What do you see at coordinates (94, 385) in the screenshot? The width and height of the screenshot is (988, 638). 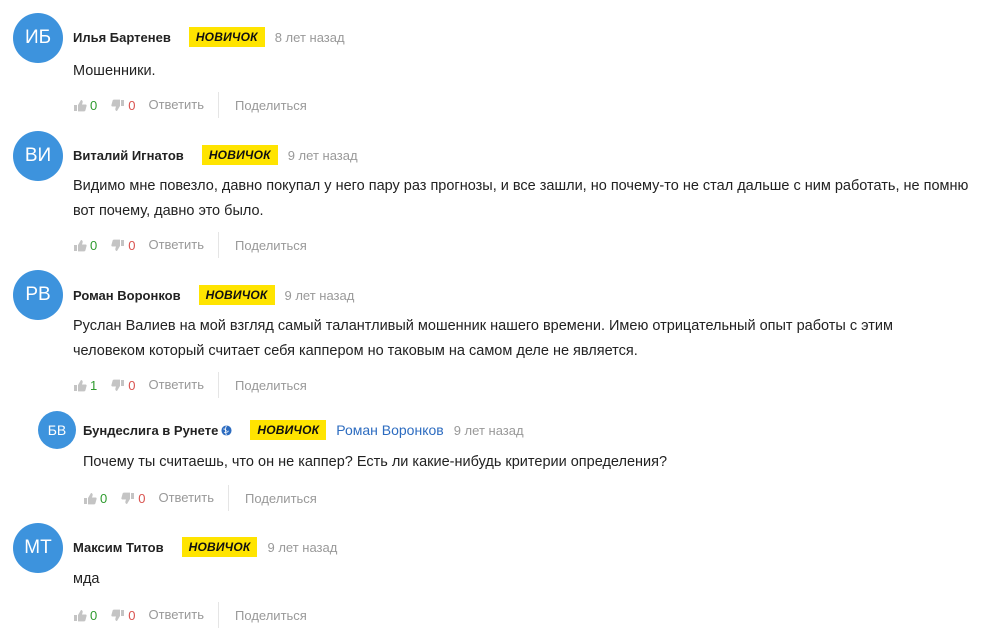 I see `like-count: 1` at bounding box center [94, 385].